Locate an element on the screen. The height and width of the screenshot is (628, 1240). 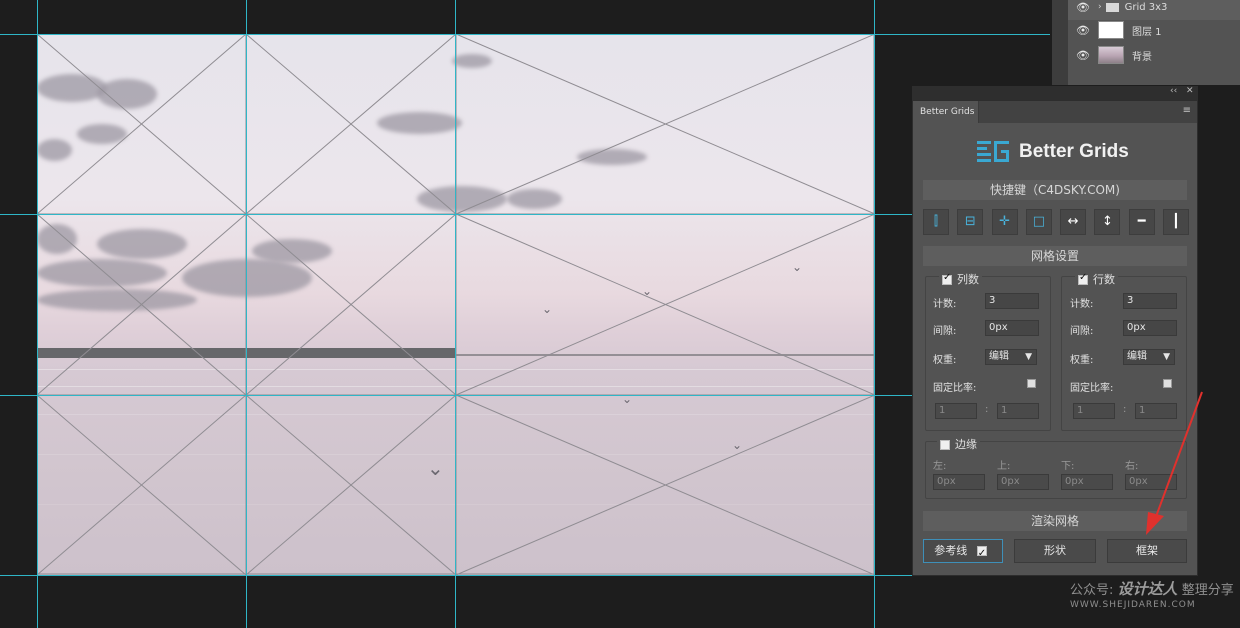
rows-ratio-label: 固定比率: is located at coordinates (1092, 388).